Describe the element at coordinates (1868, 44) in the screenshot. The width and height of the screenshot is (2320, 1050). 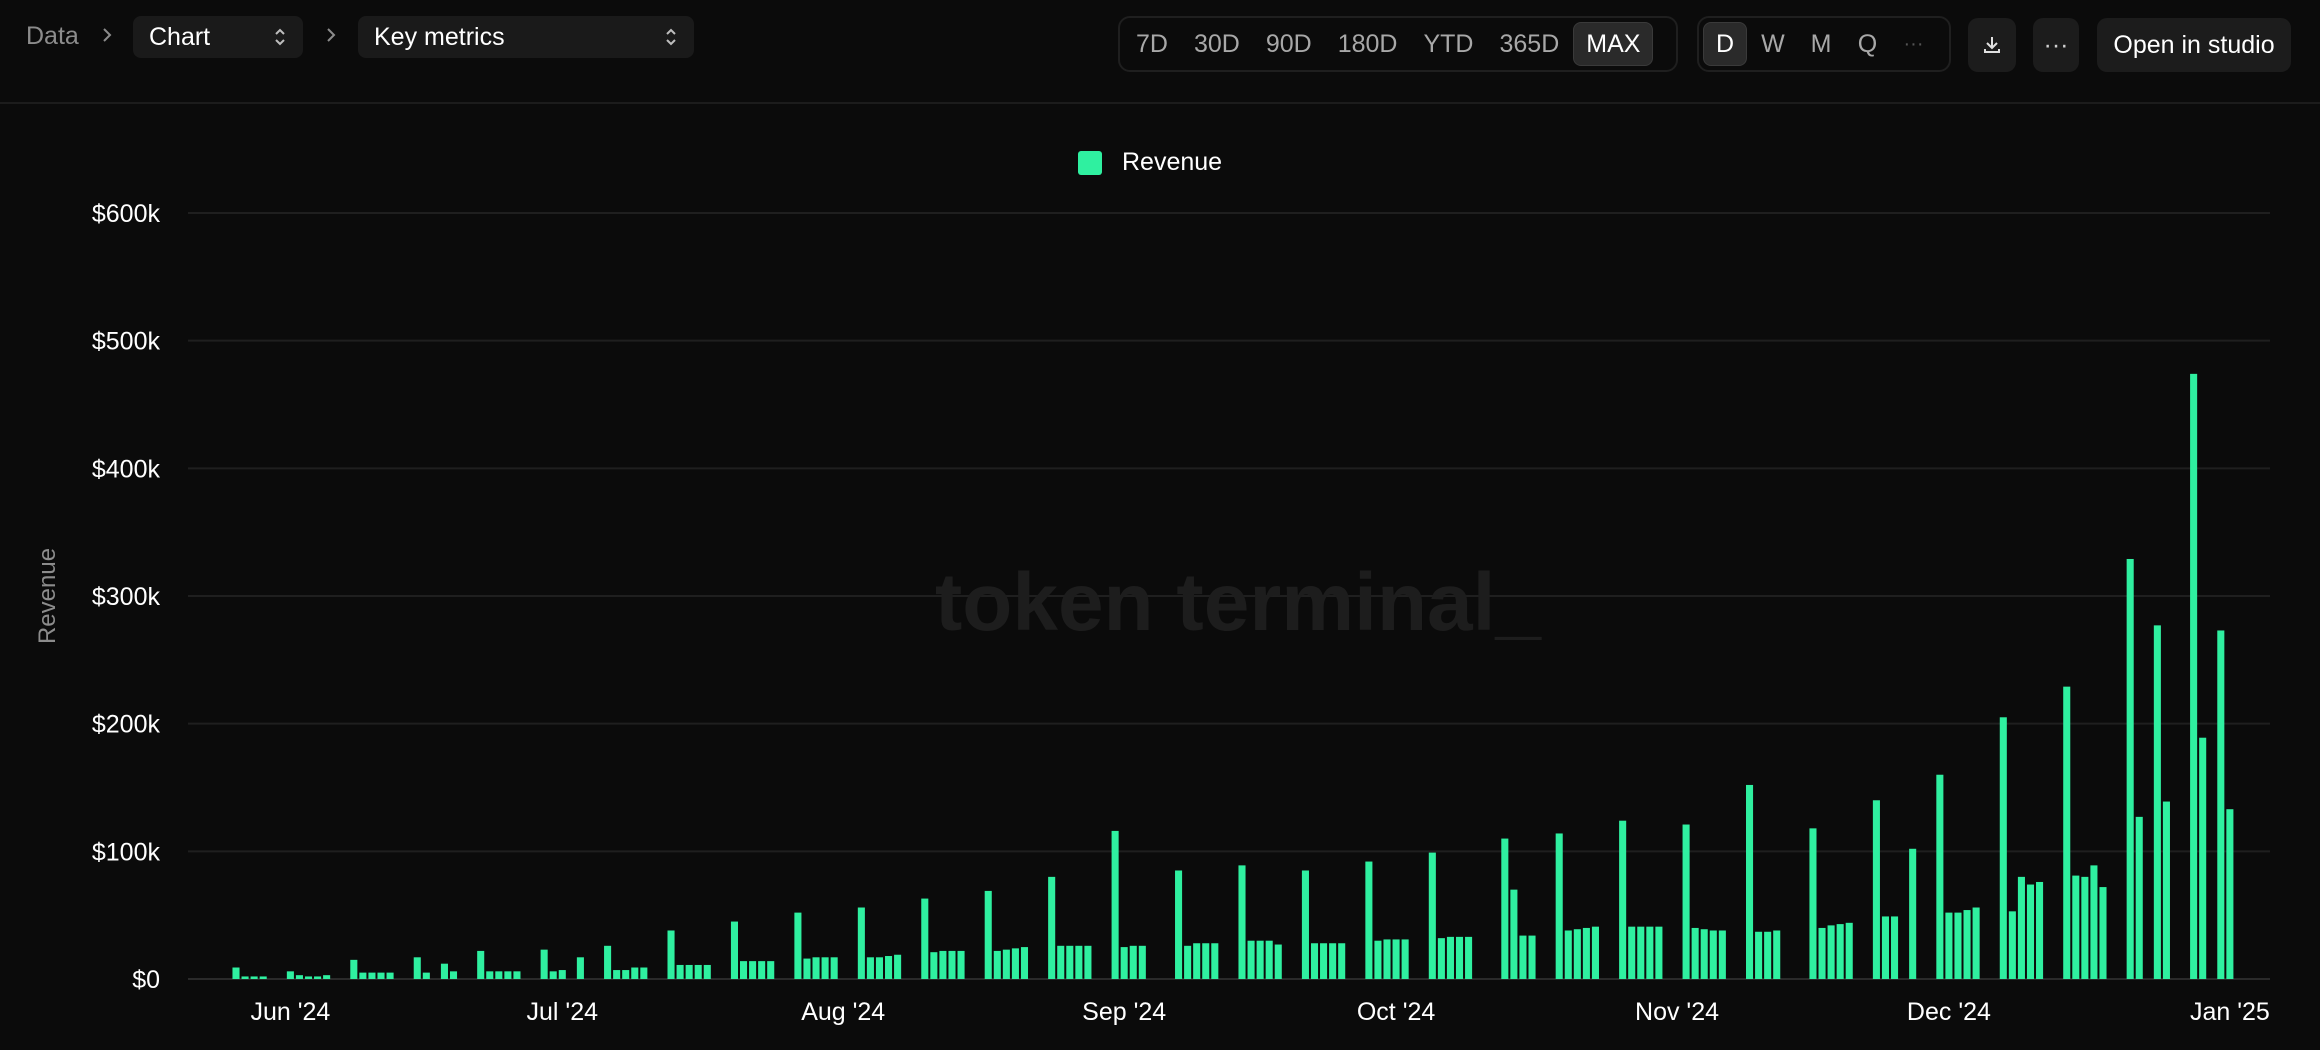
I see `granularity-q: Q` at that location.